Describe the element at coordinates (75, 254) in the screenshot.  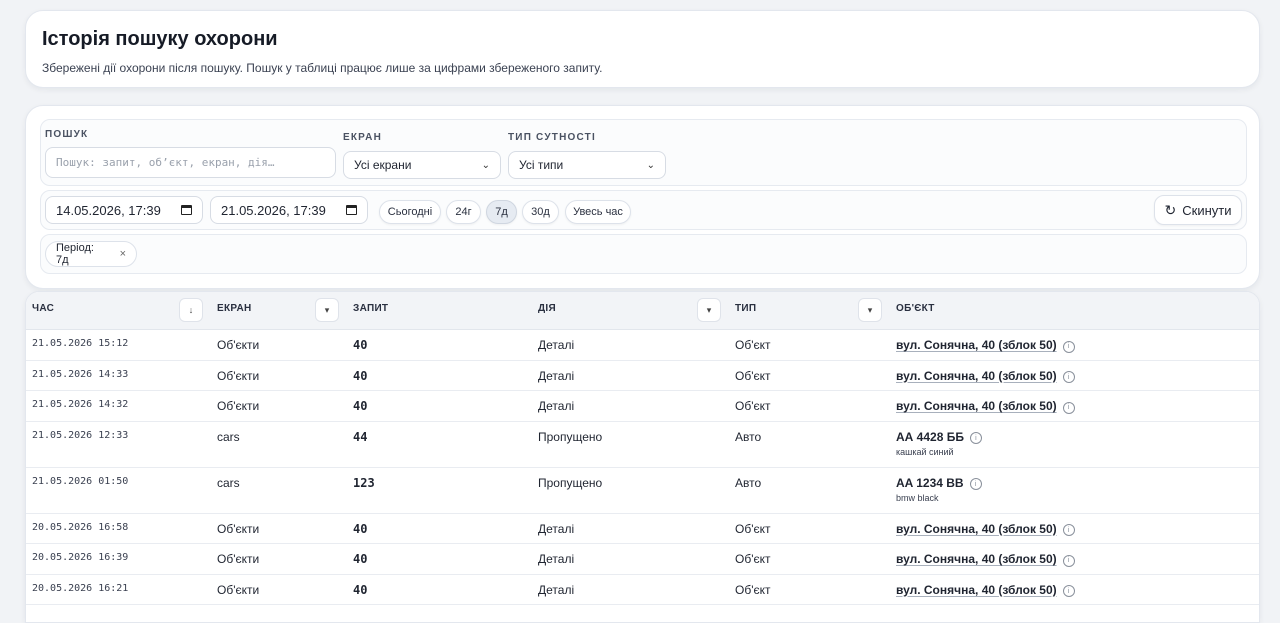
I see `period-chip-label: Період: 7д` at that location.